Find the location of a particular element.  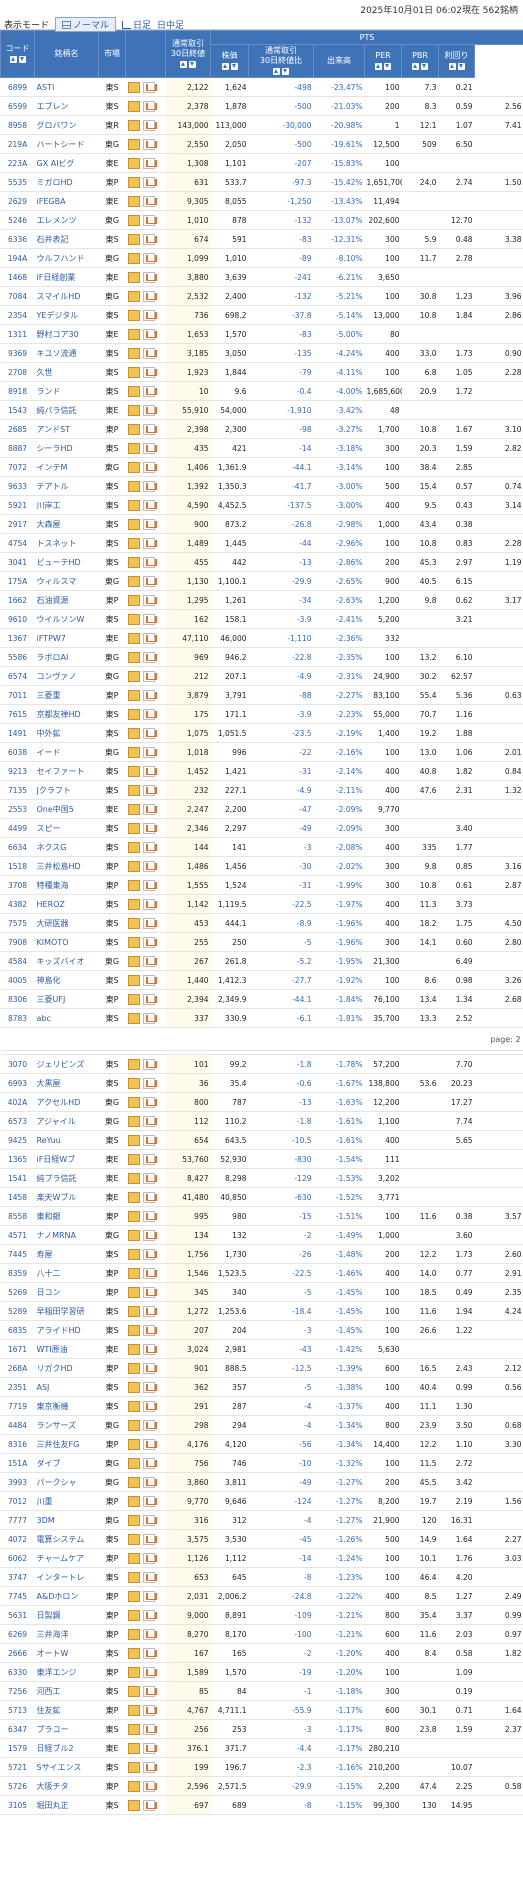

cell-name: テアトル is located at coordinates (66, 486).